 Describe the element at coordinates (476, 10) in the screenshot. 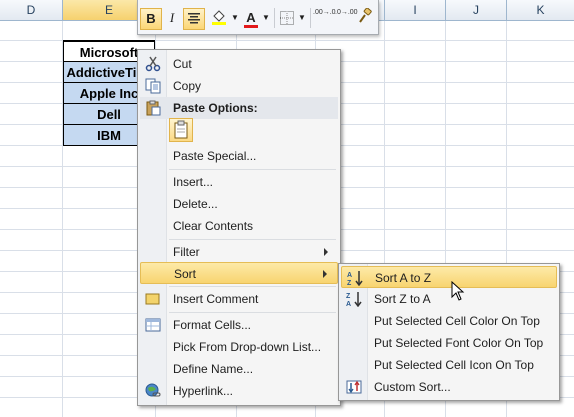

I see `column-header-j: J` at that location.